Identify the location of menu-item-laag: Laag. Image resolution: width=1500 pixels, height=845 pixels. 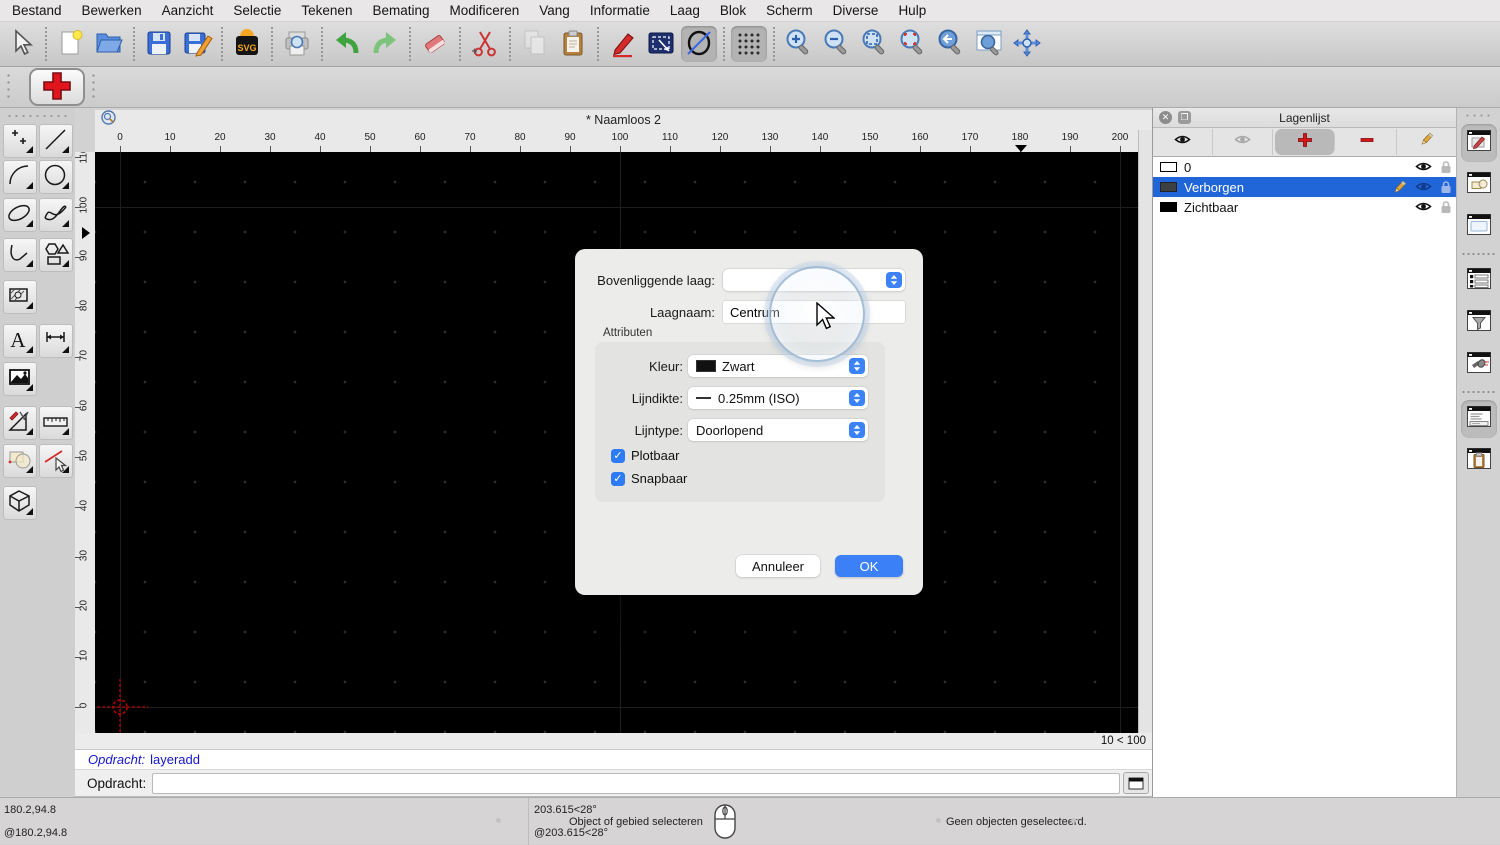
(685, 11).